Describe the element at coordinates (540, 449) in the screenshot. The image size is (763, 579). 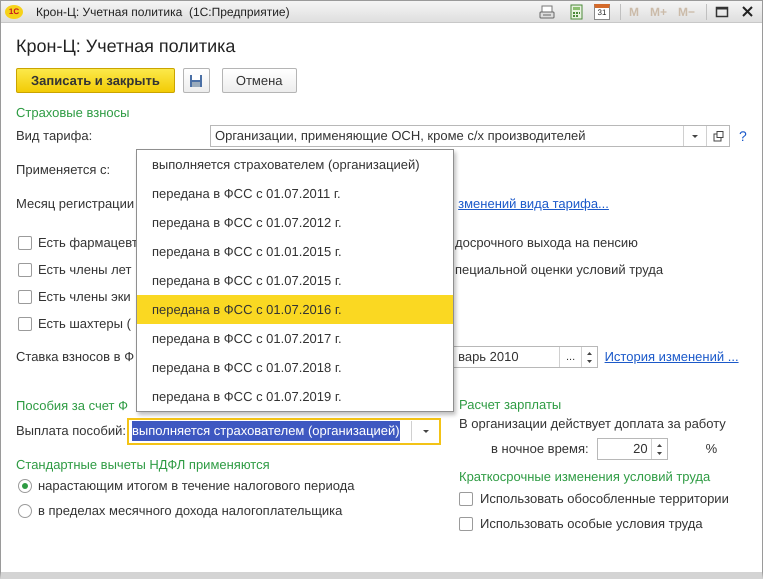
I see `field-label: в ночное время:` at that location.